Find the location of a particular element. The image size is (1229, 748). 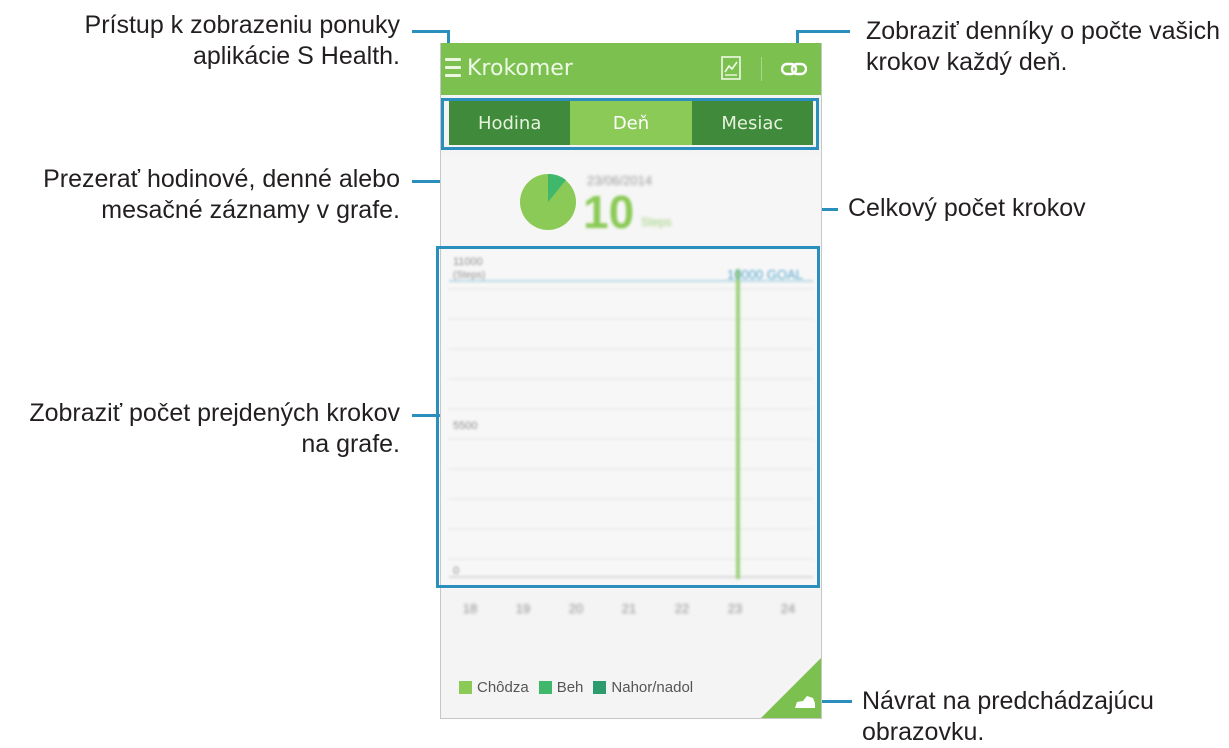

total-steps-value: 10 is located at coordinates (609, 212).